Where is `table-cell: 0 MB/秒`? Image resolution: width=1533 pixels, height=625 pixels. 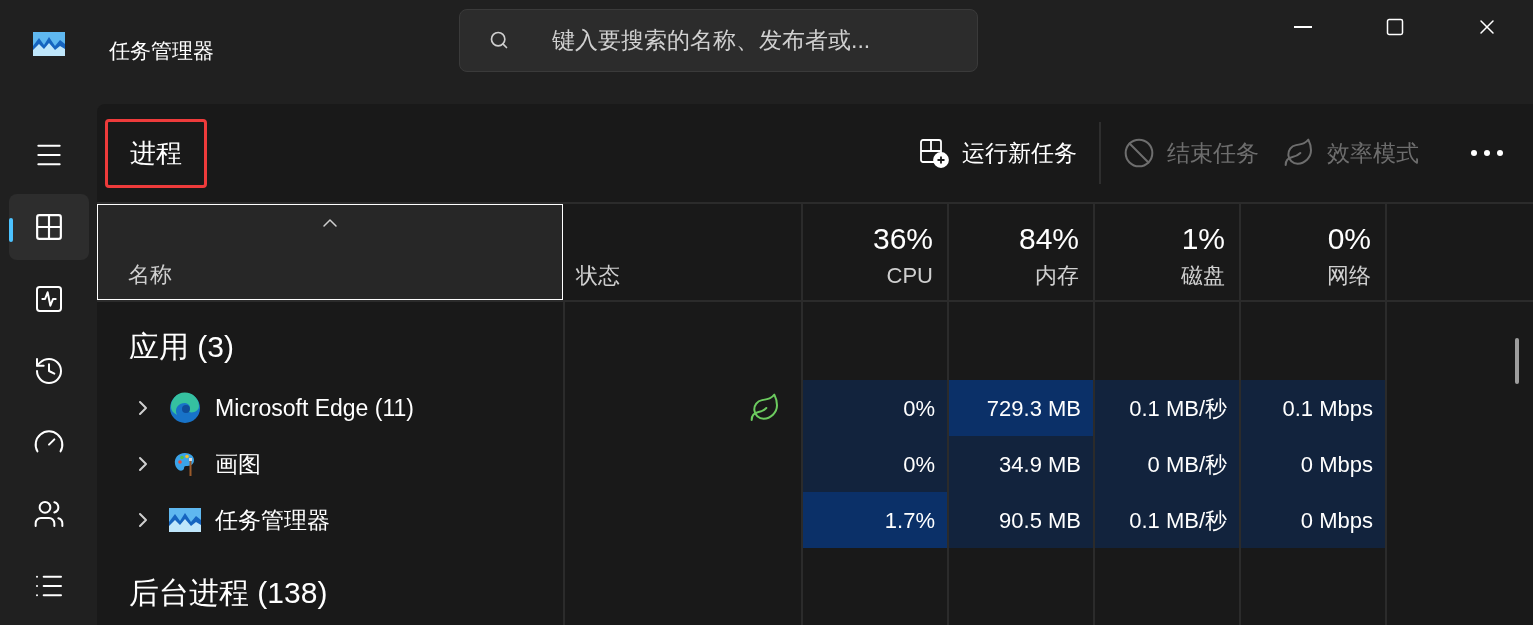
table-cell: 0 MB/秒 is located at coordinates (1168, 464).